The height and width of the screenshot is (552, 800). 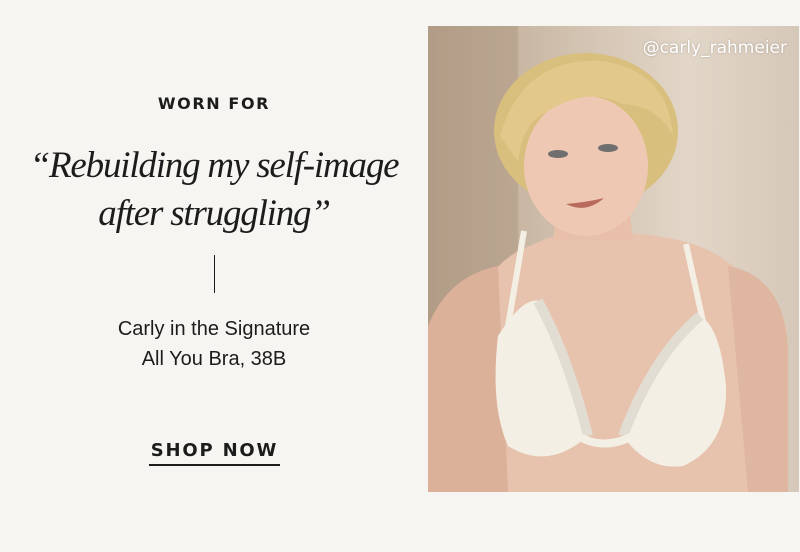 I want to click on vertical-divider, so click(x=214, y=274).